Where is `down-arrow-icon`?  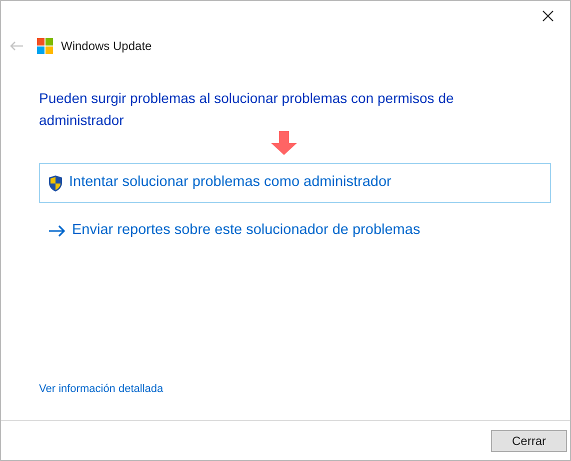 down-arrow-icon is located at coordinates (284, 143).